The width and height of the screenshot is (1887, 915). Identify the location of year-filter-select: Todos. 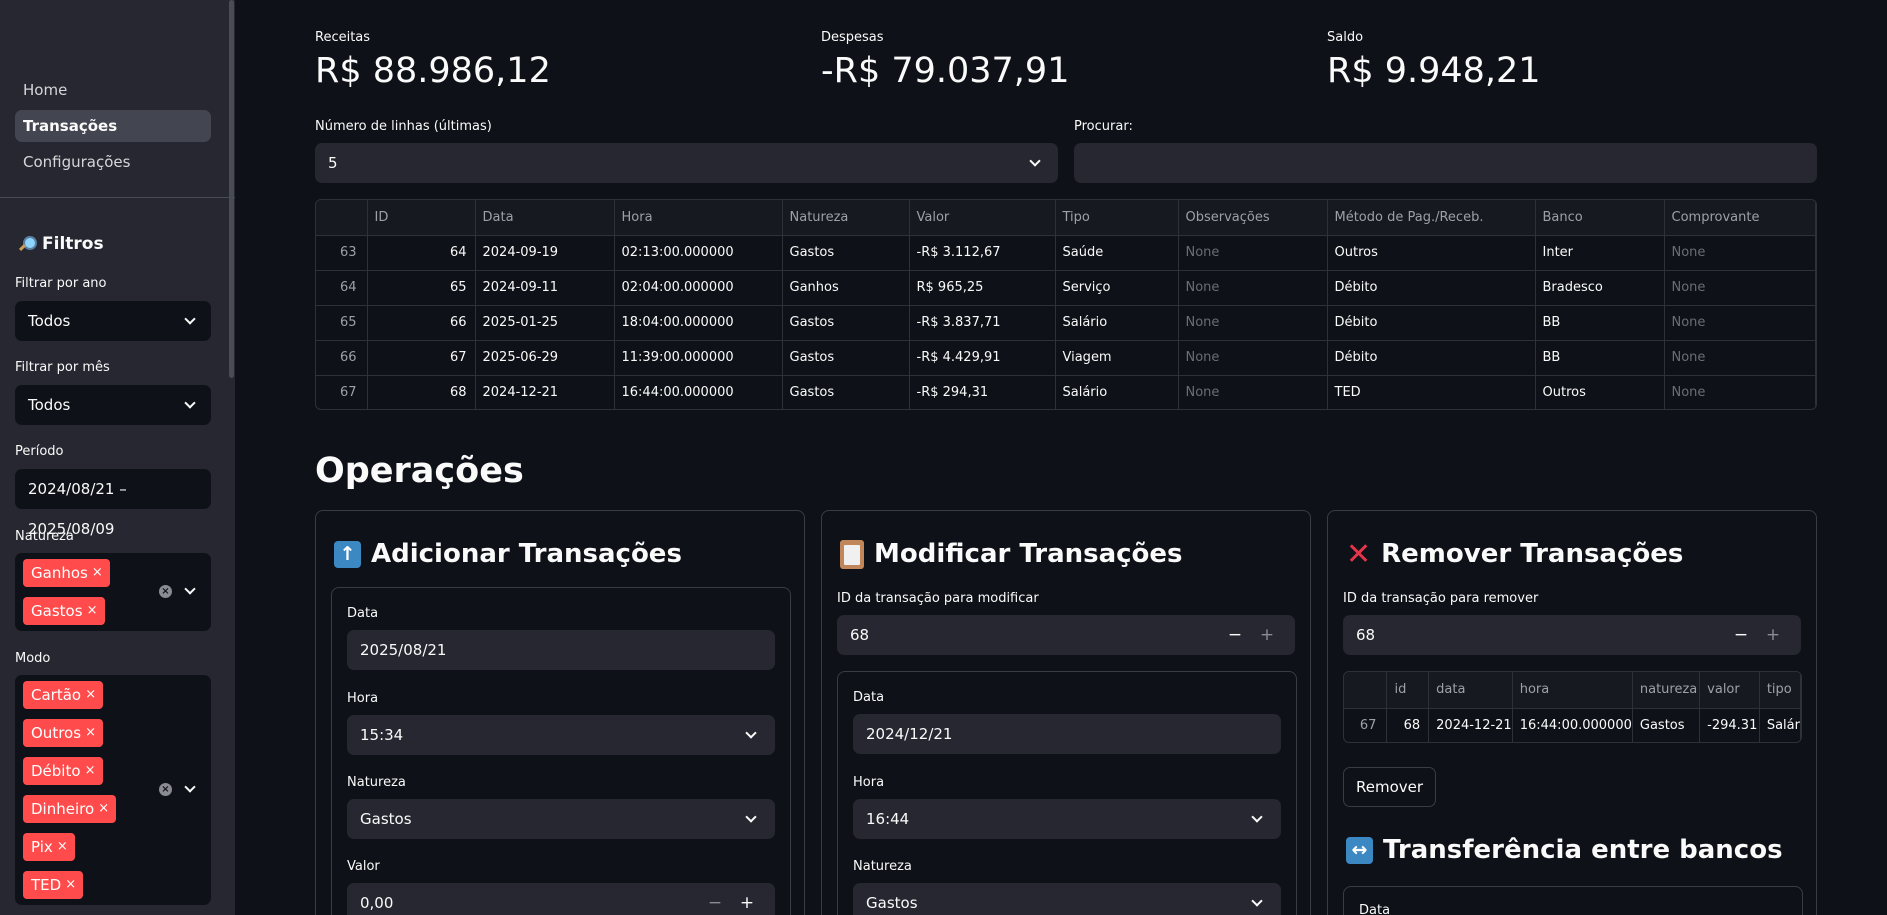
(113, 321).